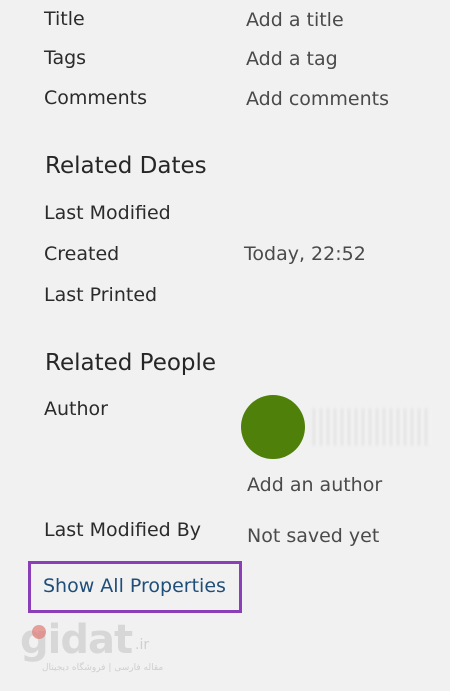 This screenshot has height=691, width=450. What do you see at coordinates (103, 668) in the screenshot?
I see `watermark-tagline: مقاله فارسی | فروشگاه دیجیتال` at bounding box center [103, 668].